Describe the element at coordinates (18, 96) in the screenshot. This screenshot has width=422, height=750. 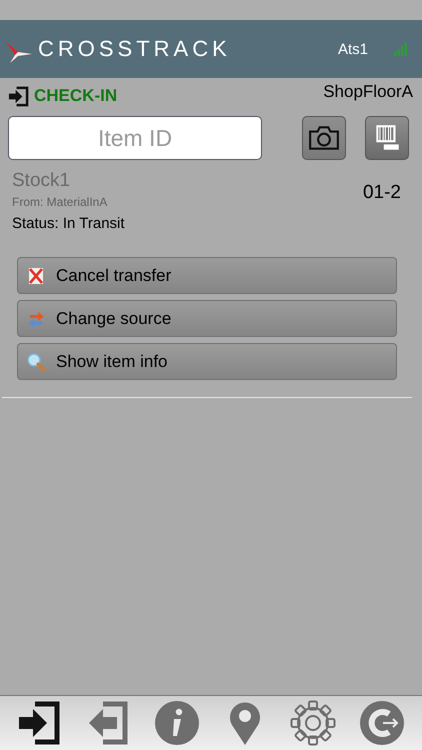
I see `check-in-icon` at that location.